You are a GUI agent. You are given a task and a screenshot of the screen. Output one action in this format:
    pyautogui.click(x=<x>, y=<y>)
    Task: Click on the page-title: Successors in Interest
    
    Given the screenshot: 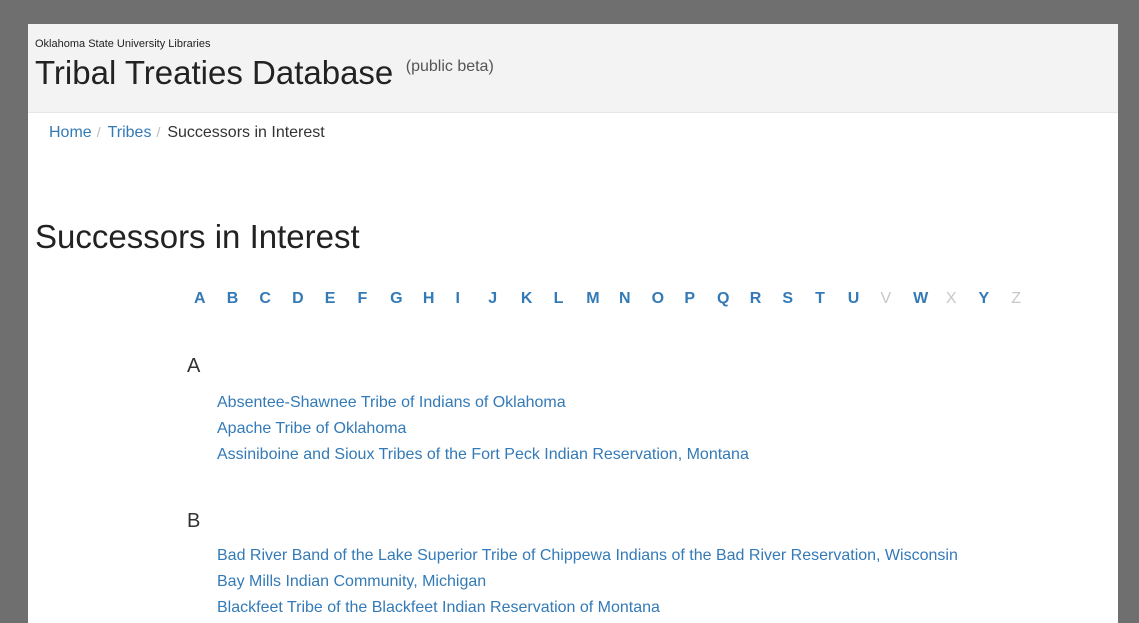 What is the action you would take?
    pyautogui.click(x=197, y=236)
    